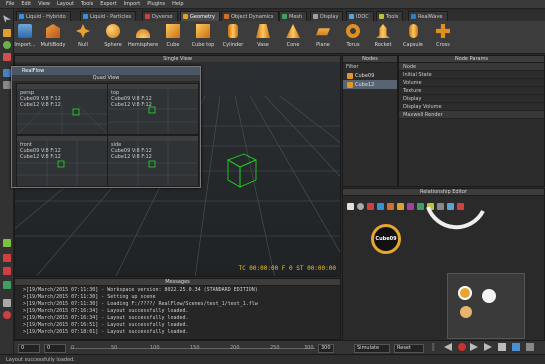 This screenshot has height=364, width=545. Describe the element at coordinates (272, 359) in the screenshot. I see `status-bar: Layout successfully loaded.` at that location.